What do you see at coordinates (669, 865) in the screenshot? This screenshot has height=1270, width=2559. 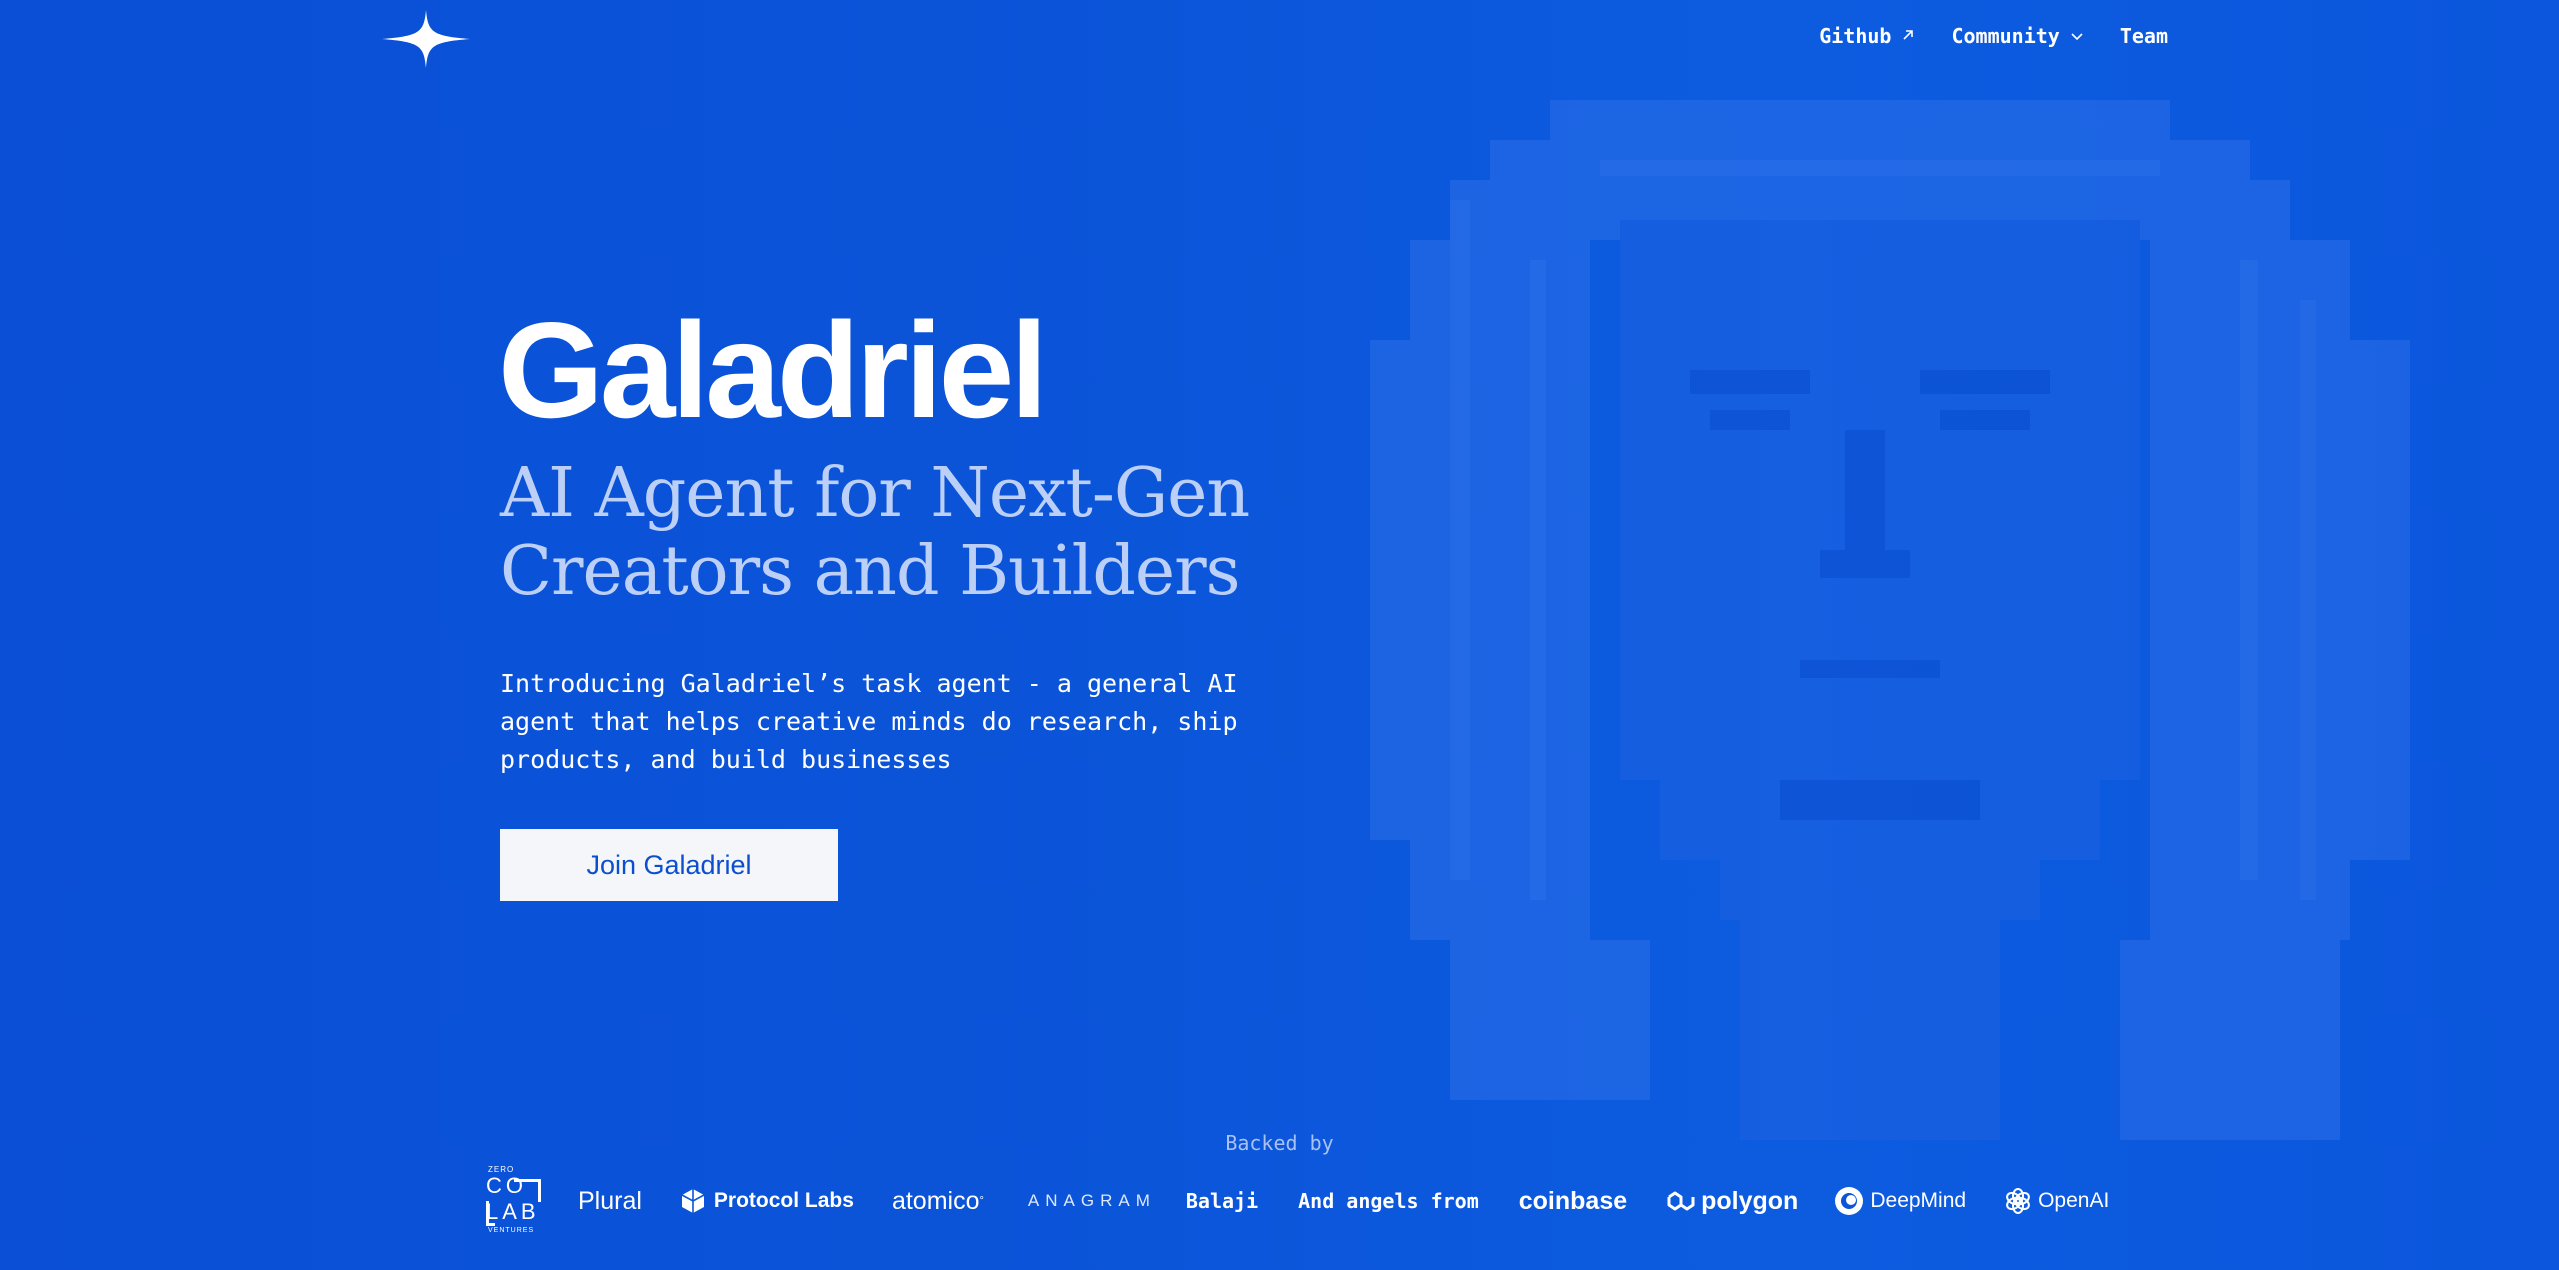 I see `join-galadriel-button: Join Galadriel` at bounding box center [669, 865].